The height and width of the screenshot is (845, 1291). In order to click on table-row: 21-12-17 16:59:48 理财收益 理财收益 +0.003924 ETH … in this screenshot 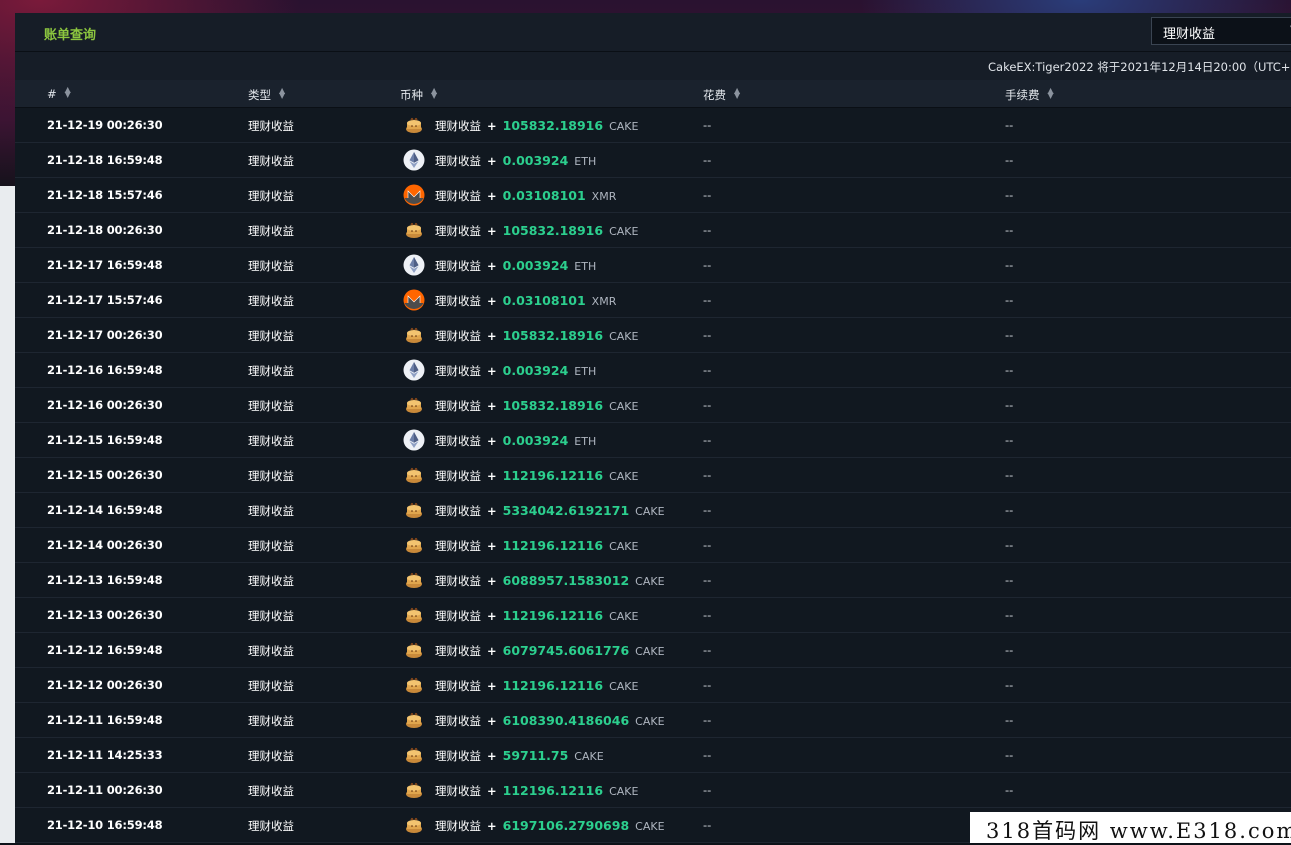, I will do `click(653, 265)`.